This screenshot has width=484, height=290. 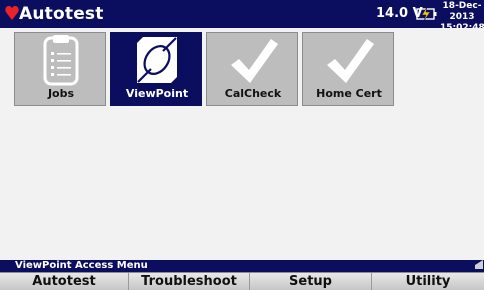 I want to click on tile-label: ViewPoint, so click(x=157, y=93).